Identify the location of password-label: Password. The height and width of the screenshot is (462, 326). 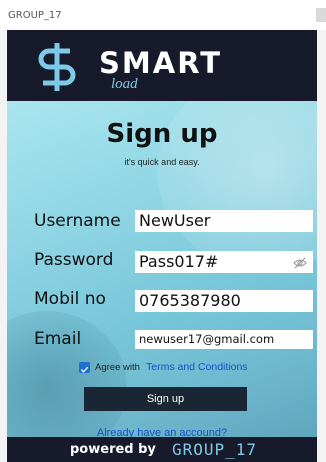
(74, 260).